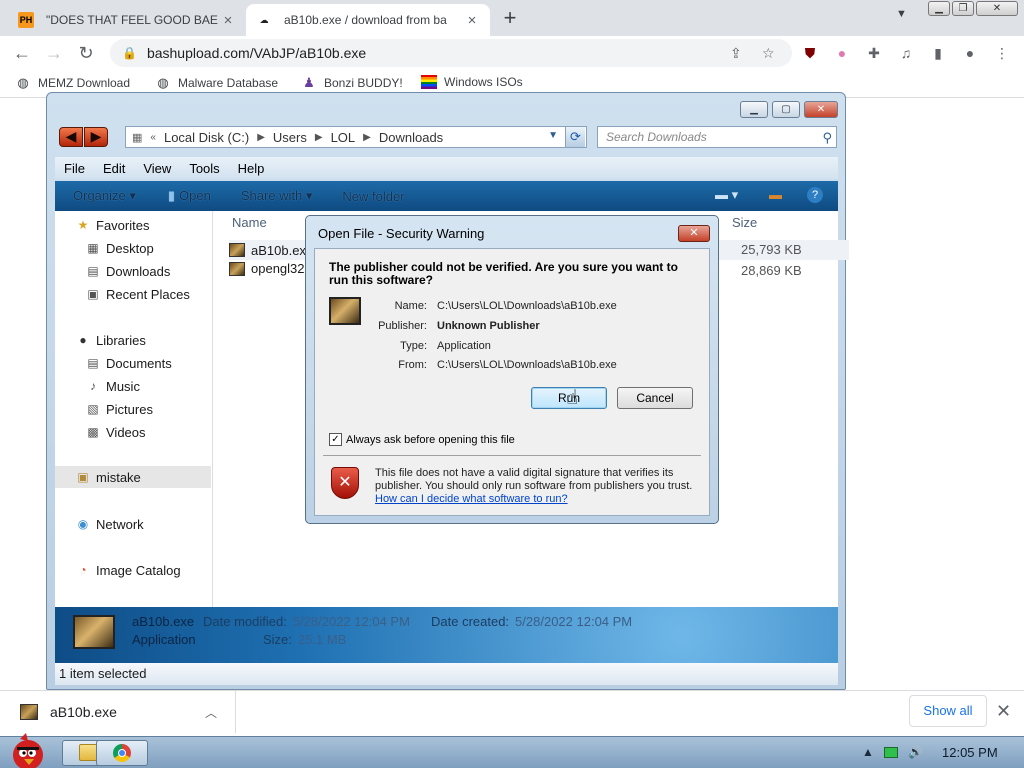  Describe the element at coordinates (128, 363) in the screenshot. I see `nav-documents: ▤ Documents` at that location.